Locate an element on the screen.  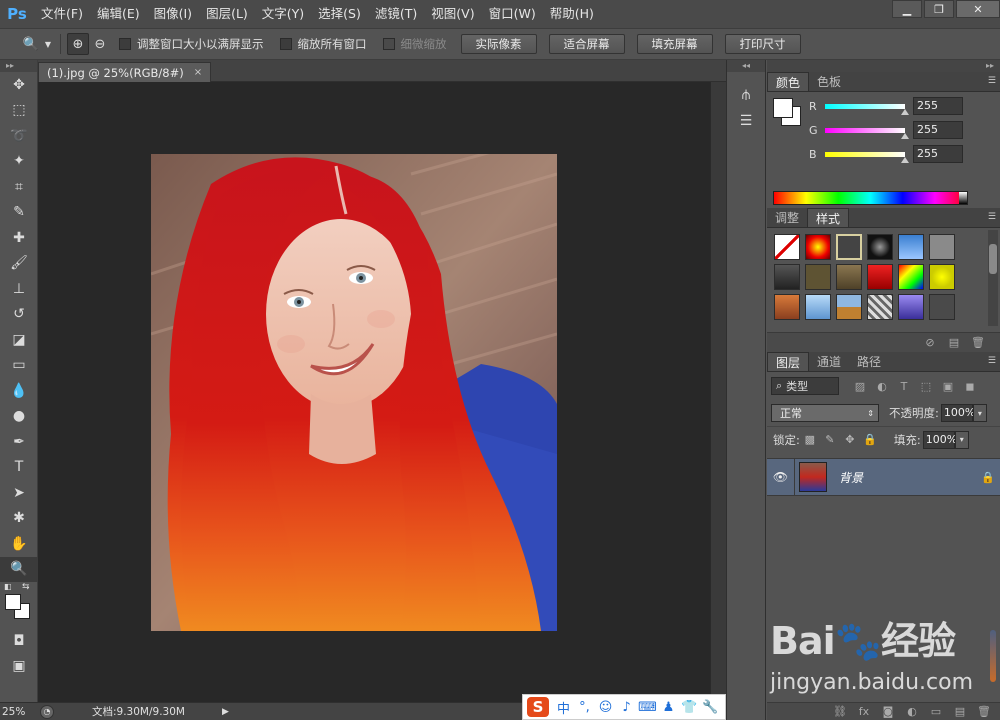
pen-tool-icon: ✒ is located at coordinates (19, 442).